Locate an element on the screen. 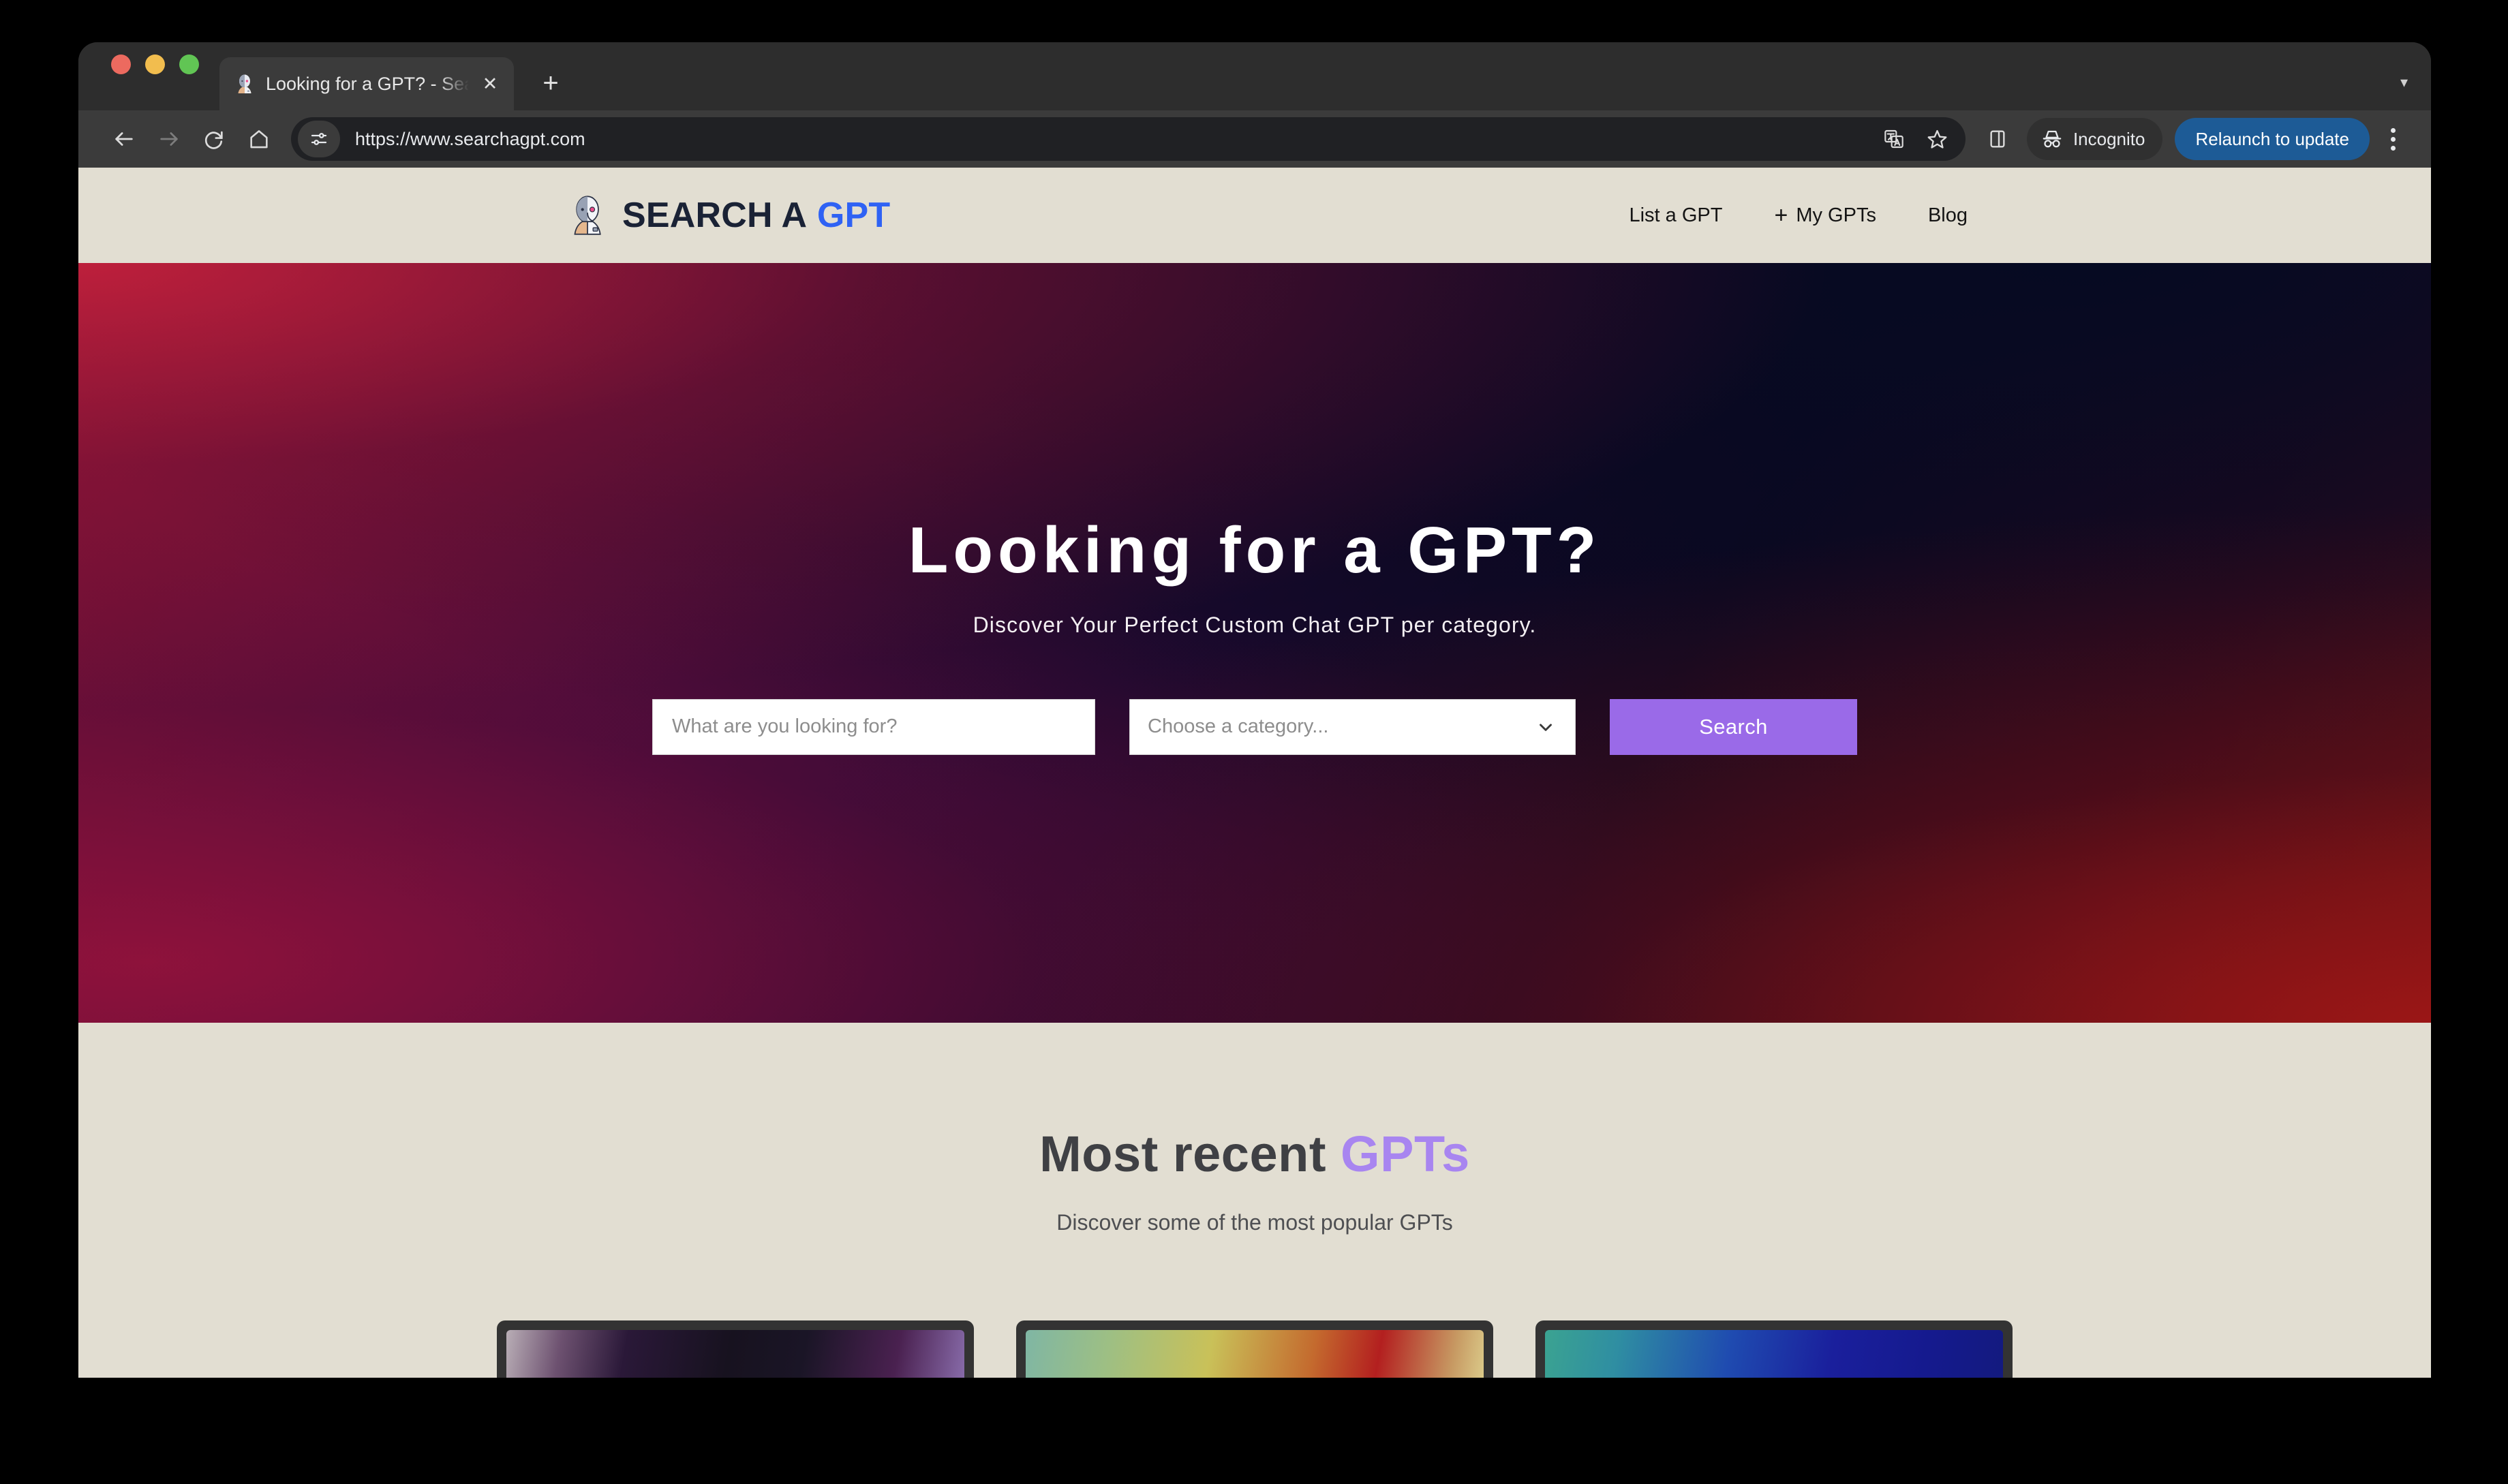 The width and height of the screenshot is (2508, 1484). nav-link-list-a-gpt: List a GPT is located at coordinates (1675, 216).